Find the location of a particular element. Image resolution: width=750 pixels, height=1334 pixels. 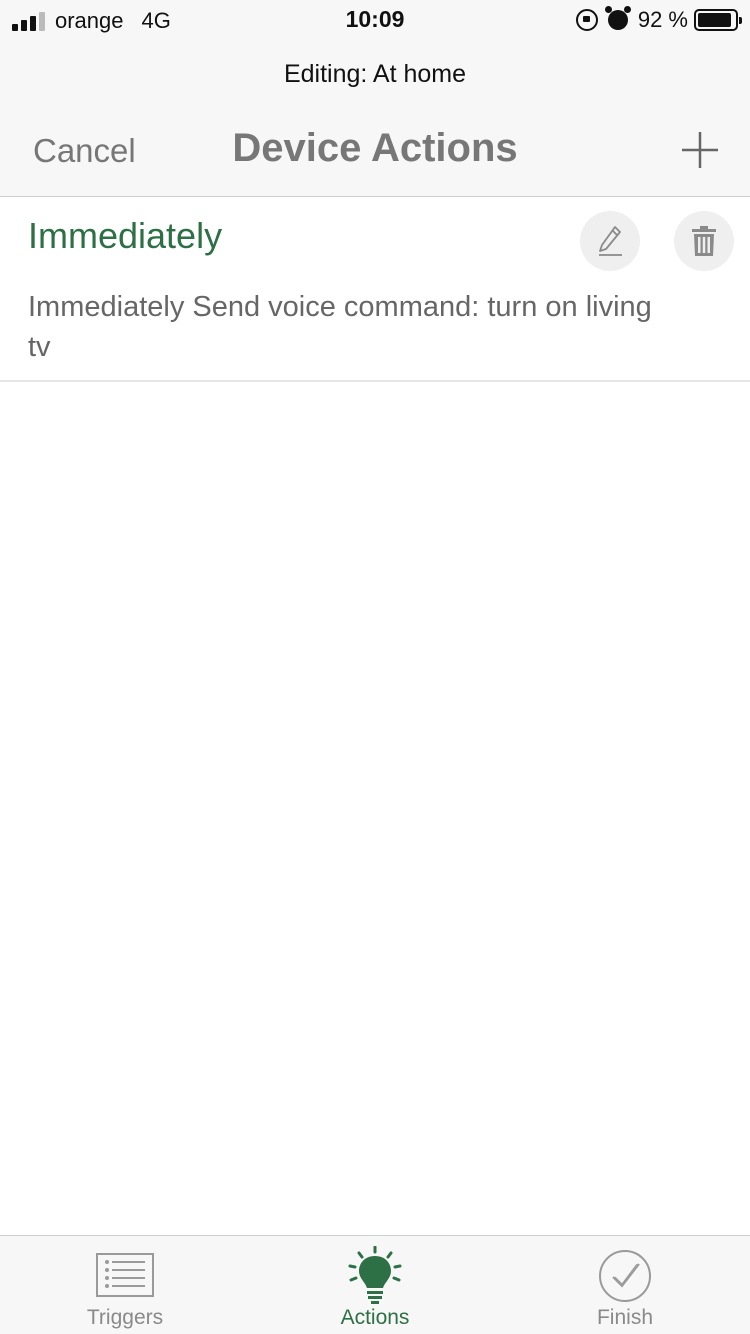

status-bar: orange 4G 10:09 92 % is located at coordinates (375, 20).